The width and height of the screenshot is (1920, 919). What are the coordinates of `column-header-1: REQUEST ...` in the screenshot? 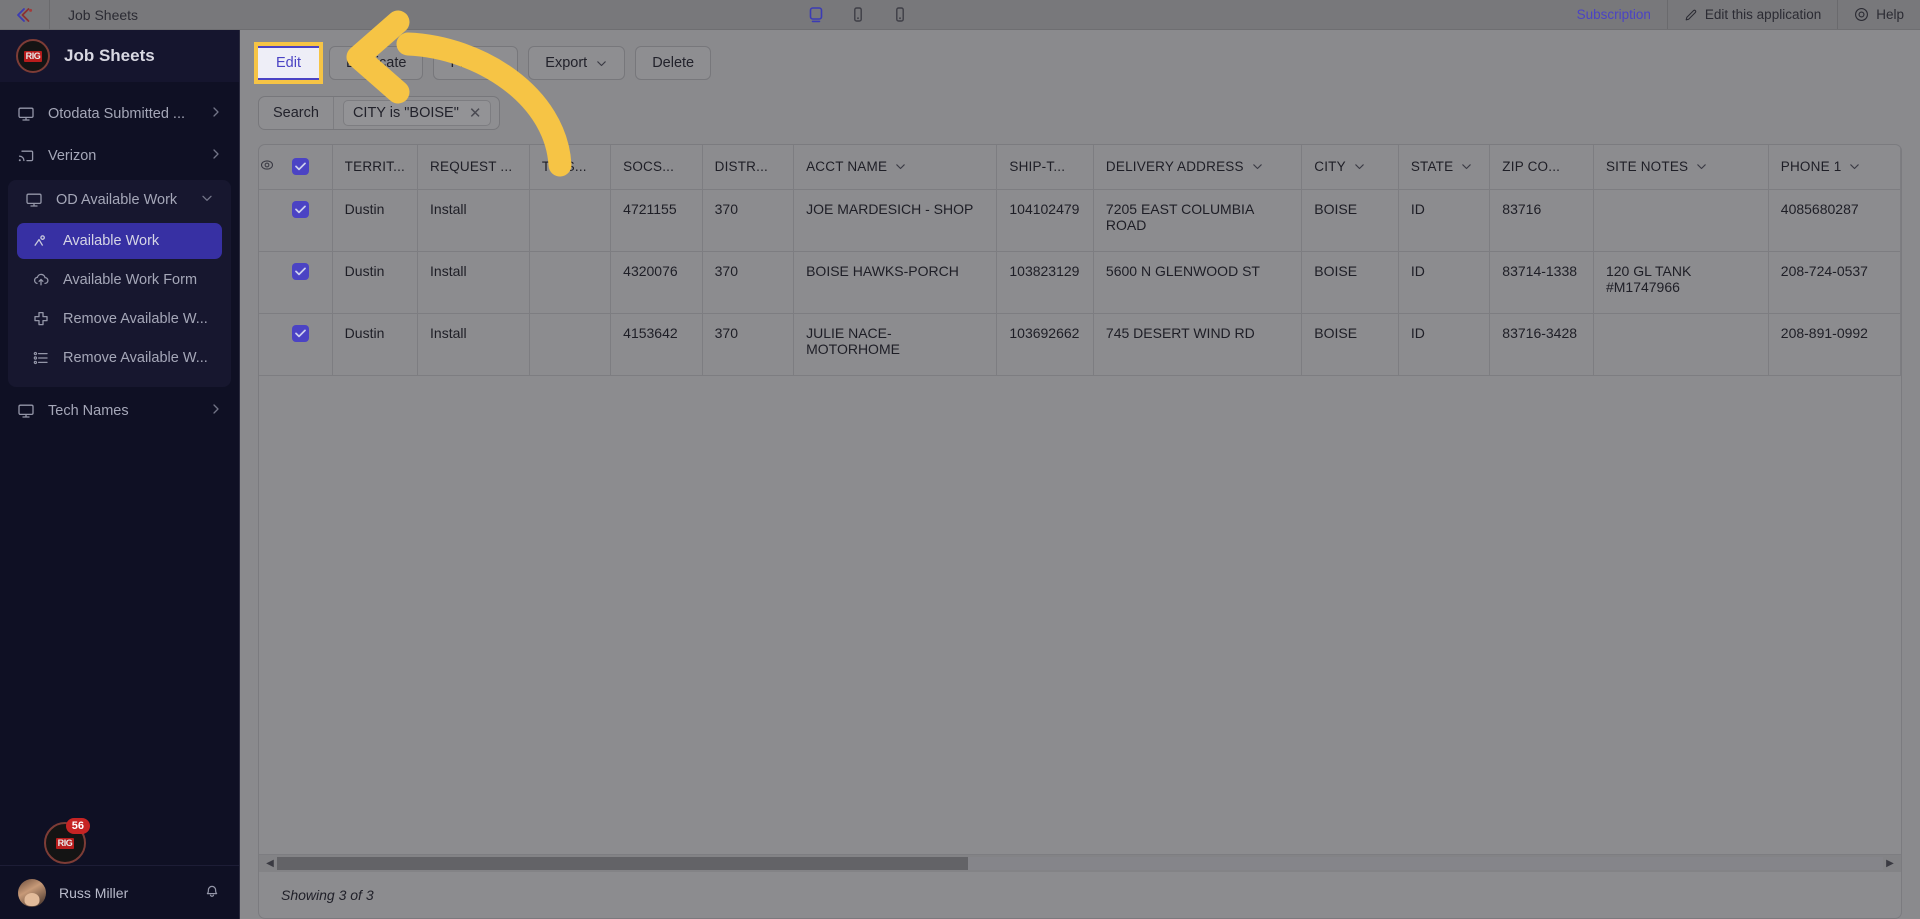 It's located at (473, 167).